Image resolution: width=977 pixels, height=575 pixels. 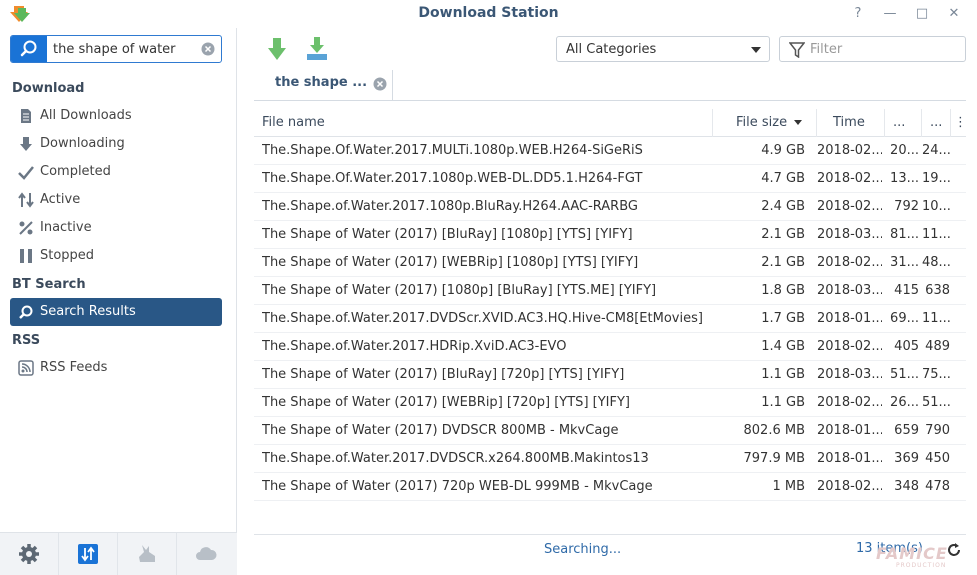 What do you see at coordinates (116, 368) in the screenshot?
I see `sidebar-item-rss-feeds: RSS Feeds` at bounding box center [116, 368].